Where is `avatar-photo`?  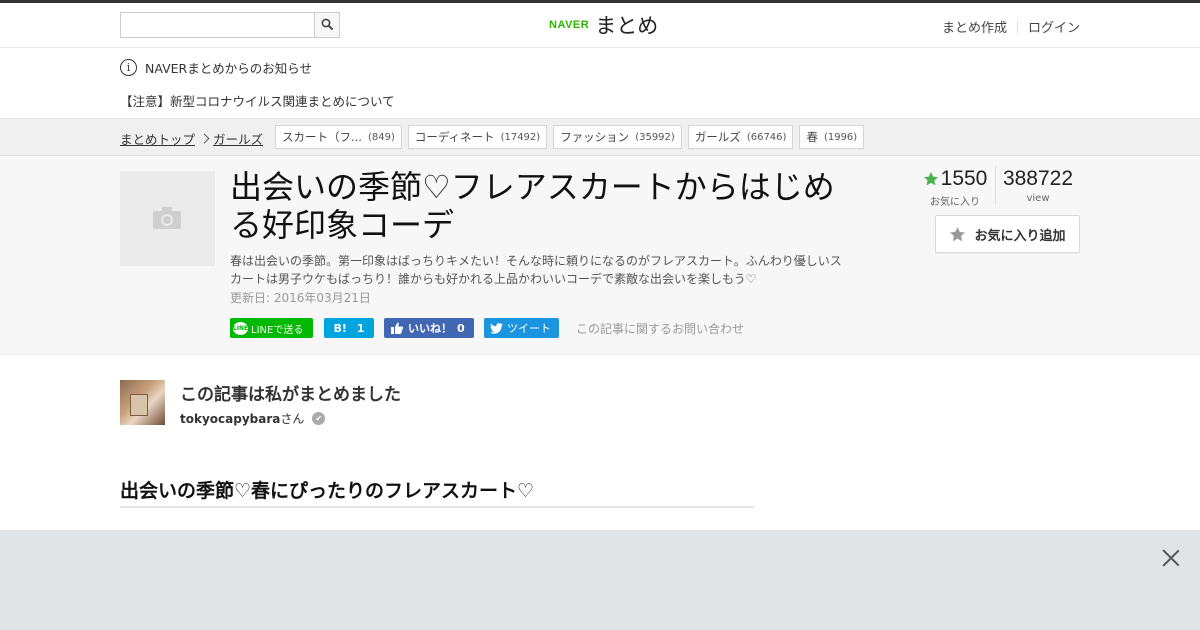
avatar-photo is located at coordinates (139, 405).